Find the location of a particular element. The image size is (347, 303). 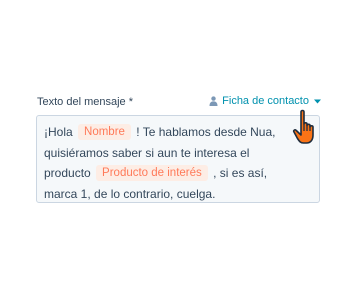

hand-pointer-icon is located at coordinates (308, 127).